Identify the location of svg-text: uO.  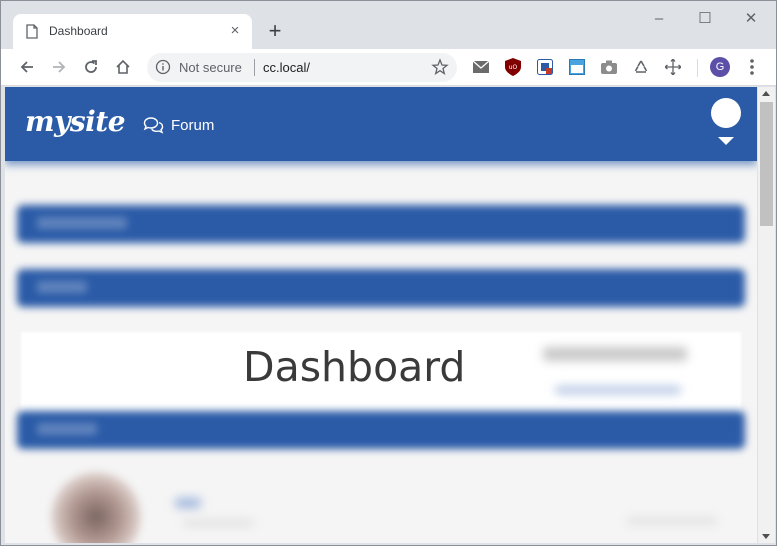
(513, 67).